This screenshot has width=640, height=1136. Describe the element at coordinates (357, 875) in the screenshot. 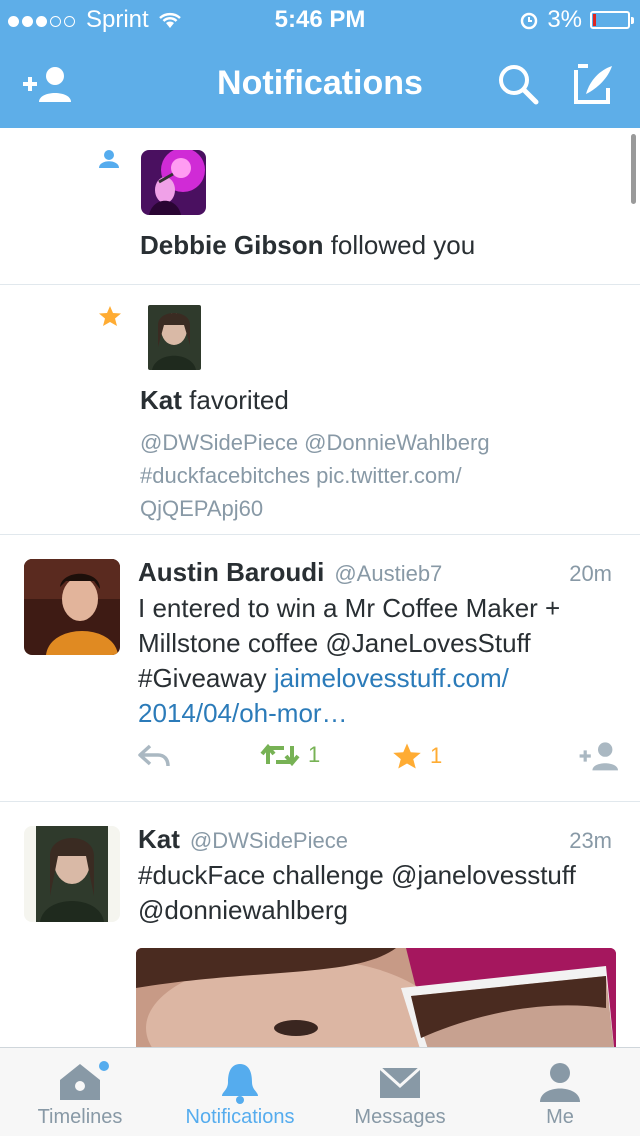

I see `tweet-line: #duckFace challenge @janelovesstuff` at that location.